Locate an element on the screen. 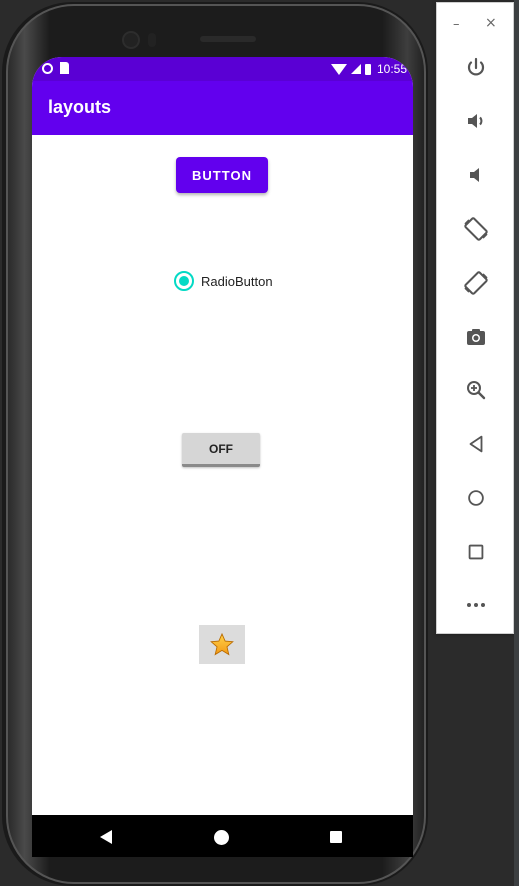  phone-sensor is located at coordinates (152, 40).